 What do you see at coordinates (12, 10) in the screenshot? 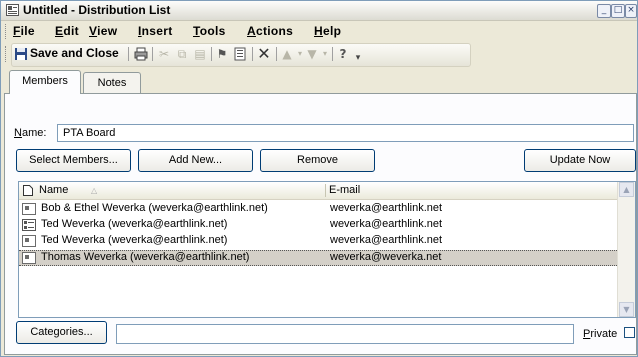
I see `distribution-list-app-icon` at bounding box center [12, 10].